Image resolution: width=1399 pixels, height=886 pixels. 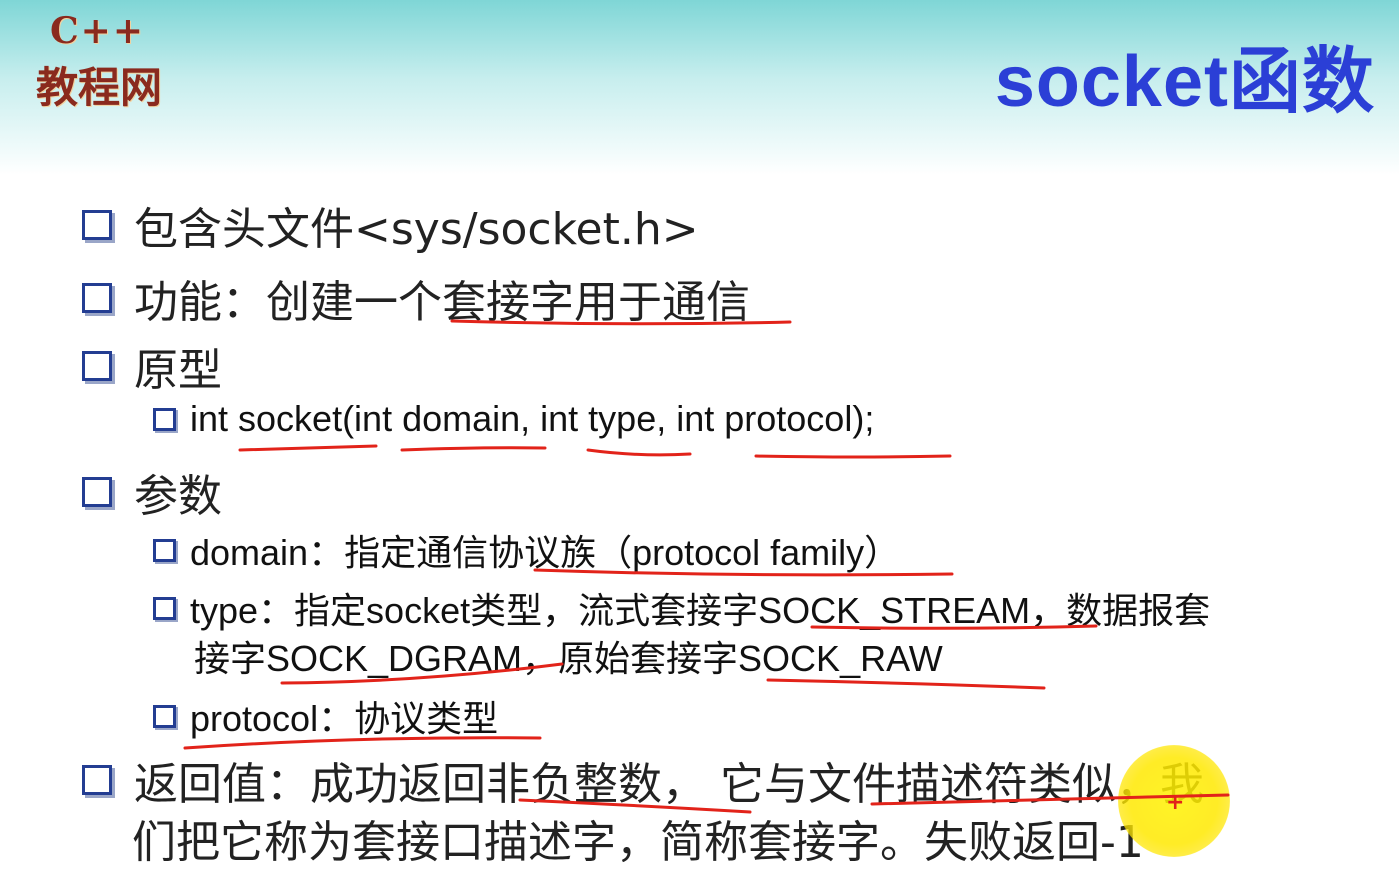 I want to click on bullet-include: 包含头文件<sys/socket.h>, so click(x=390, y=225).